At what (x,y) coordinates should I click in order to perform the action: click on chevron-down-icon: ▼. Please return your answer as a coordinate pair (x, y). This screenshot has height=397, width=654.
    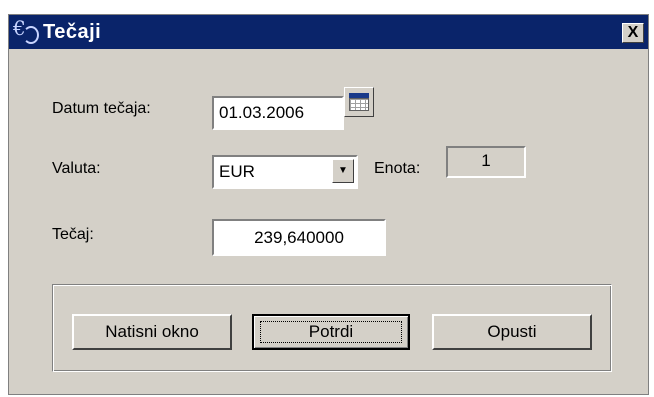
    Looking at the image, I should click on (343, 171).